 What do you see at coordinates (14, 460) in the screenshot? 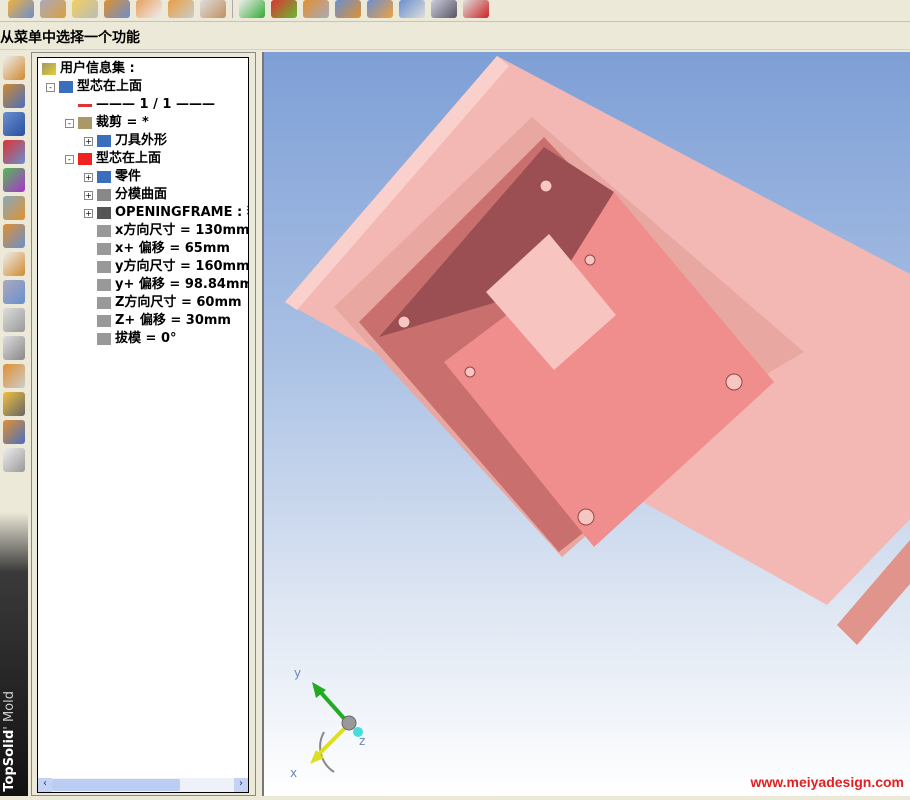
I see `drawing-tool-icon` at bounding box center [14, 460].